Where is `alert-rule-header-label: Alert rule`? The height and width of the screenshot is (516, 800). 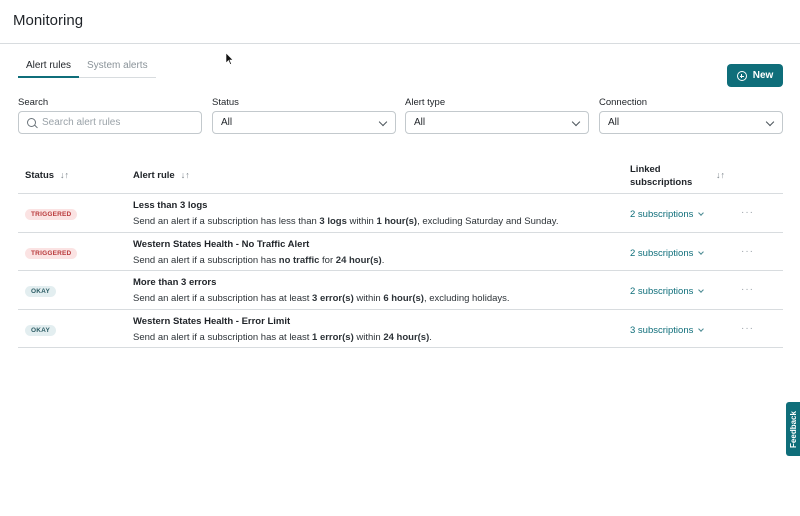
alert-rule-header-label: Alert rule is located at coordinates (154, 175).